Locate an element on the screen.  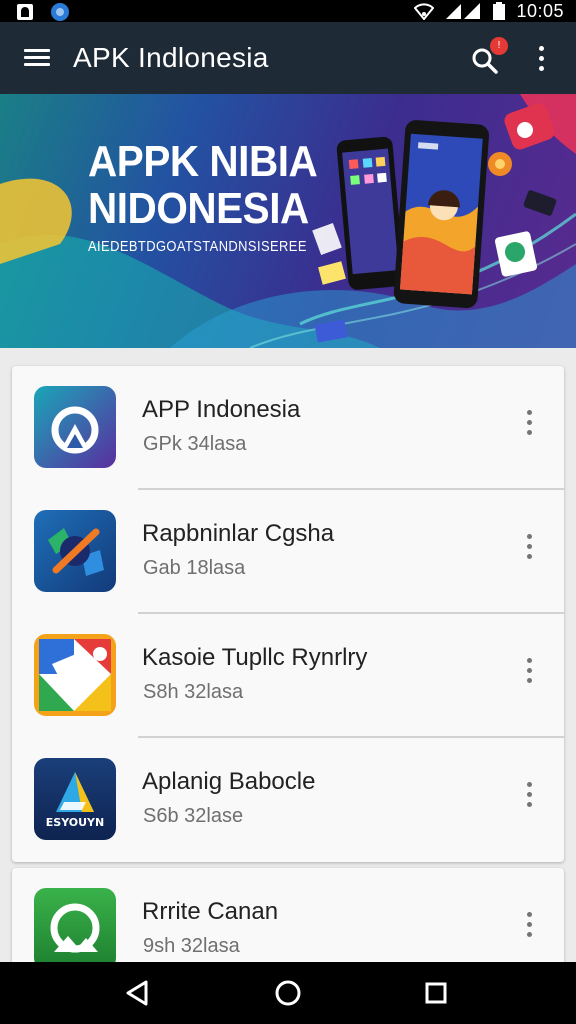
banner-title: APPK NIBIA NIDONESIA is located at coordinates (203, 185).